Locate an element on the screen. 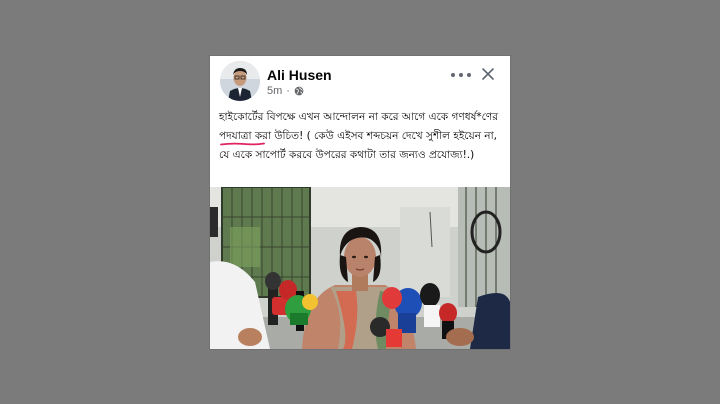 This screenshot has height=404, width=720. avatar-image is located at coordinates (240, 81).